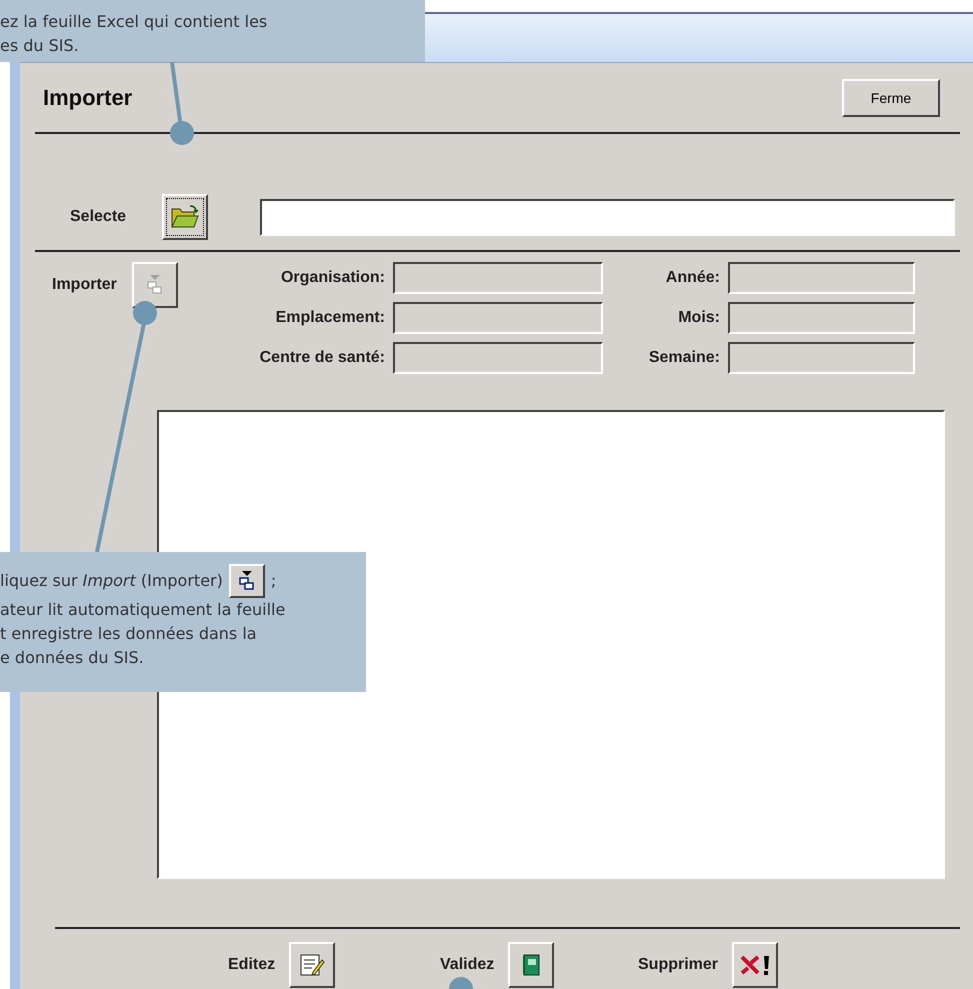  Describe the element at coordinates (467, 965) in the screenshot. I see `action-label: Validez` at that location.